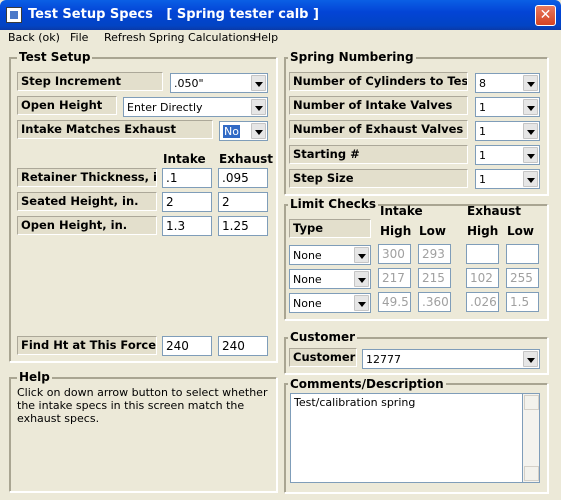 The width and height of the screenshot is (561, 500). Describe the element at coordinates (265, 37) in the screenshot. I see `menu-help: Help` at that location.